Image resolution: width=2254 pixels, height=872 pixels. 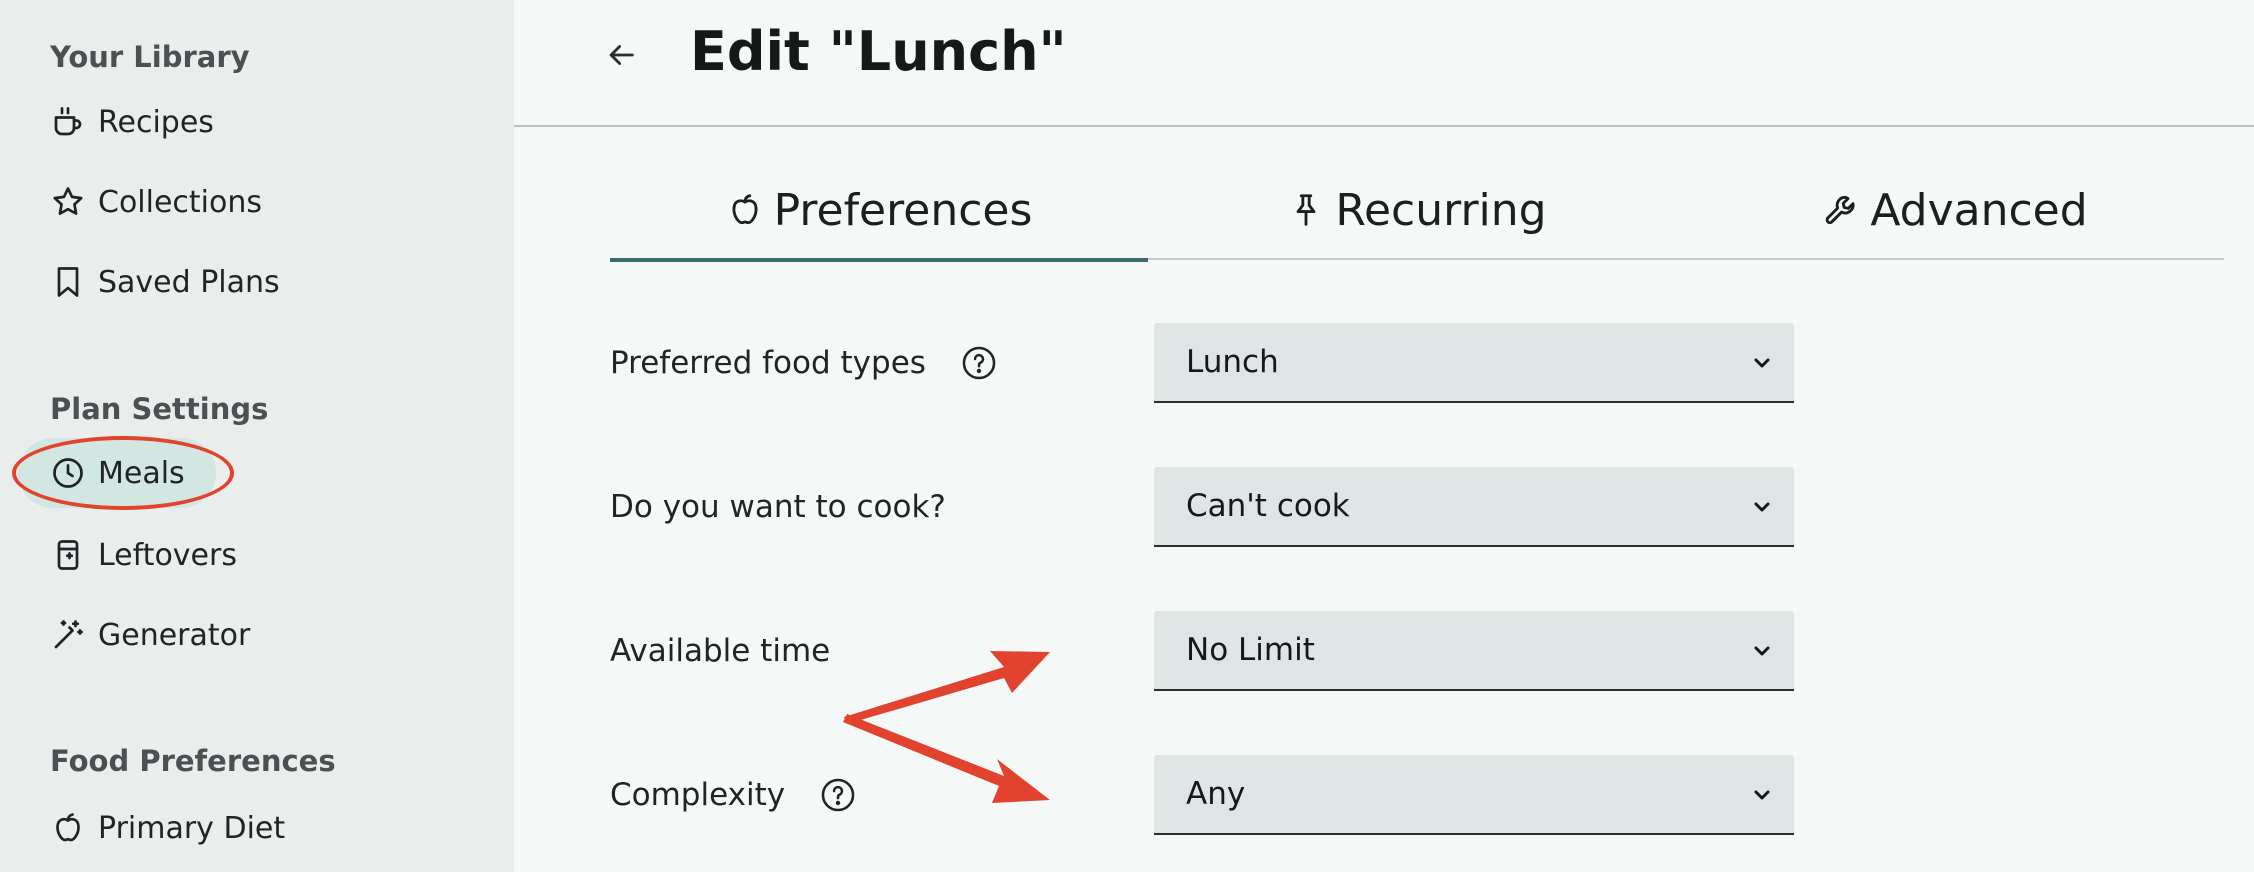 I want to click on tab-advanced: Advanced, so click(x=1955, y=210).